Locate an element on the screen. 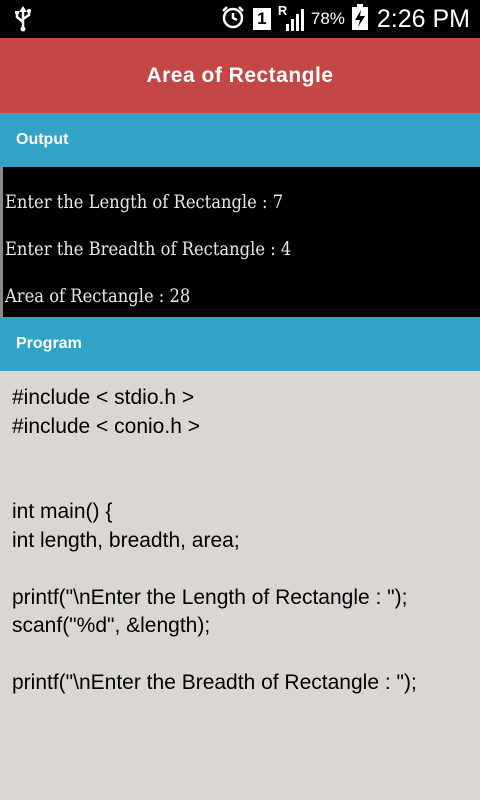 This screenshot has width=480, height=800. code-line: scanf("%d", &length); is located at coordinates (111, 625).